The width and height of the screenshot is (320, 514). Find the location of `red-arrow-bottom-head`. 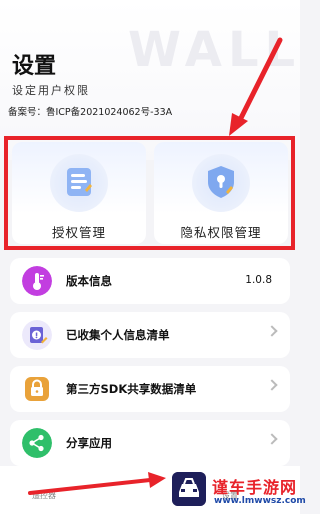

red-arrow-bottom-head is located at coordinates (157, 480).